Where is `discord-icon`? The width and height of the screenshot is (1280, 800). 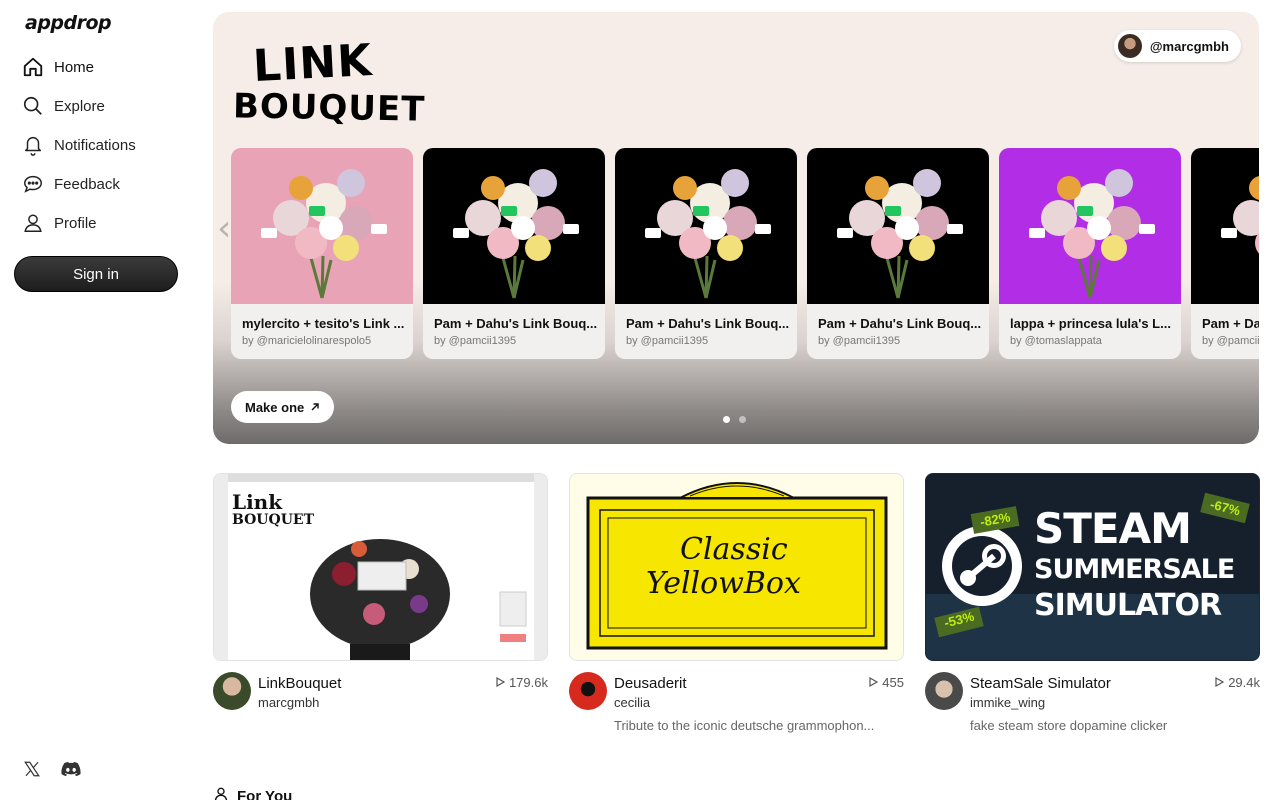
discord-icon is located at coordinates (71, 769).